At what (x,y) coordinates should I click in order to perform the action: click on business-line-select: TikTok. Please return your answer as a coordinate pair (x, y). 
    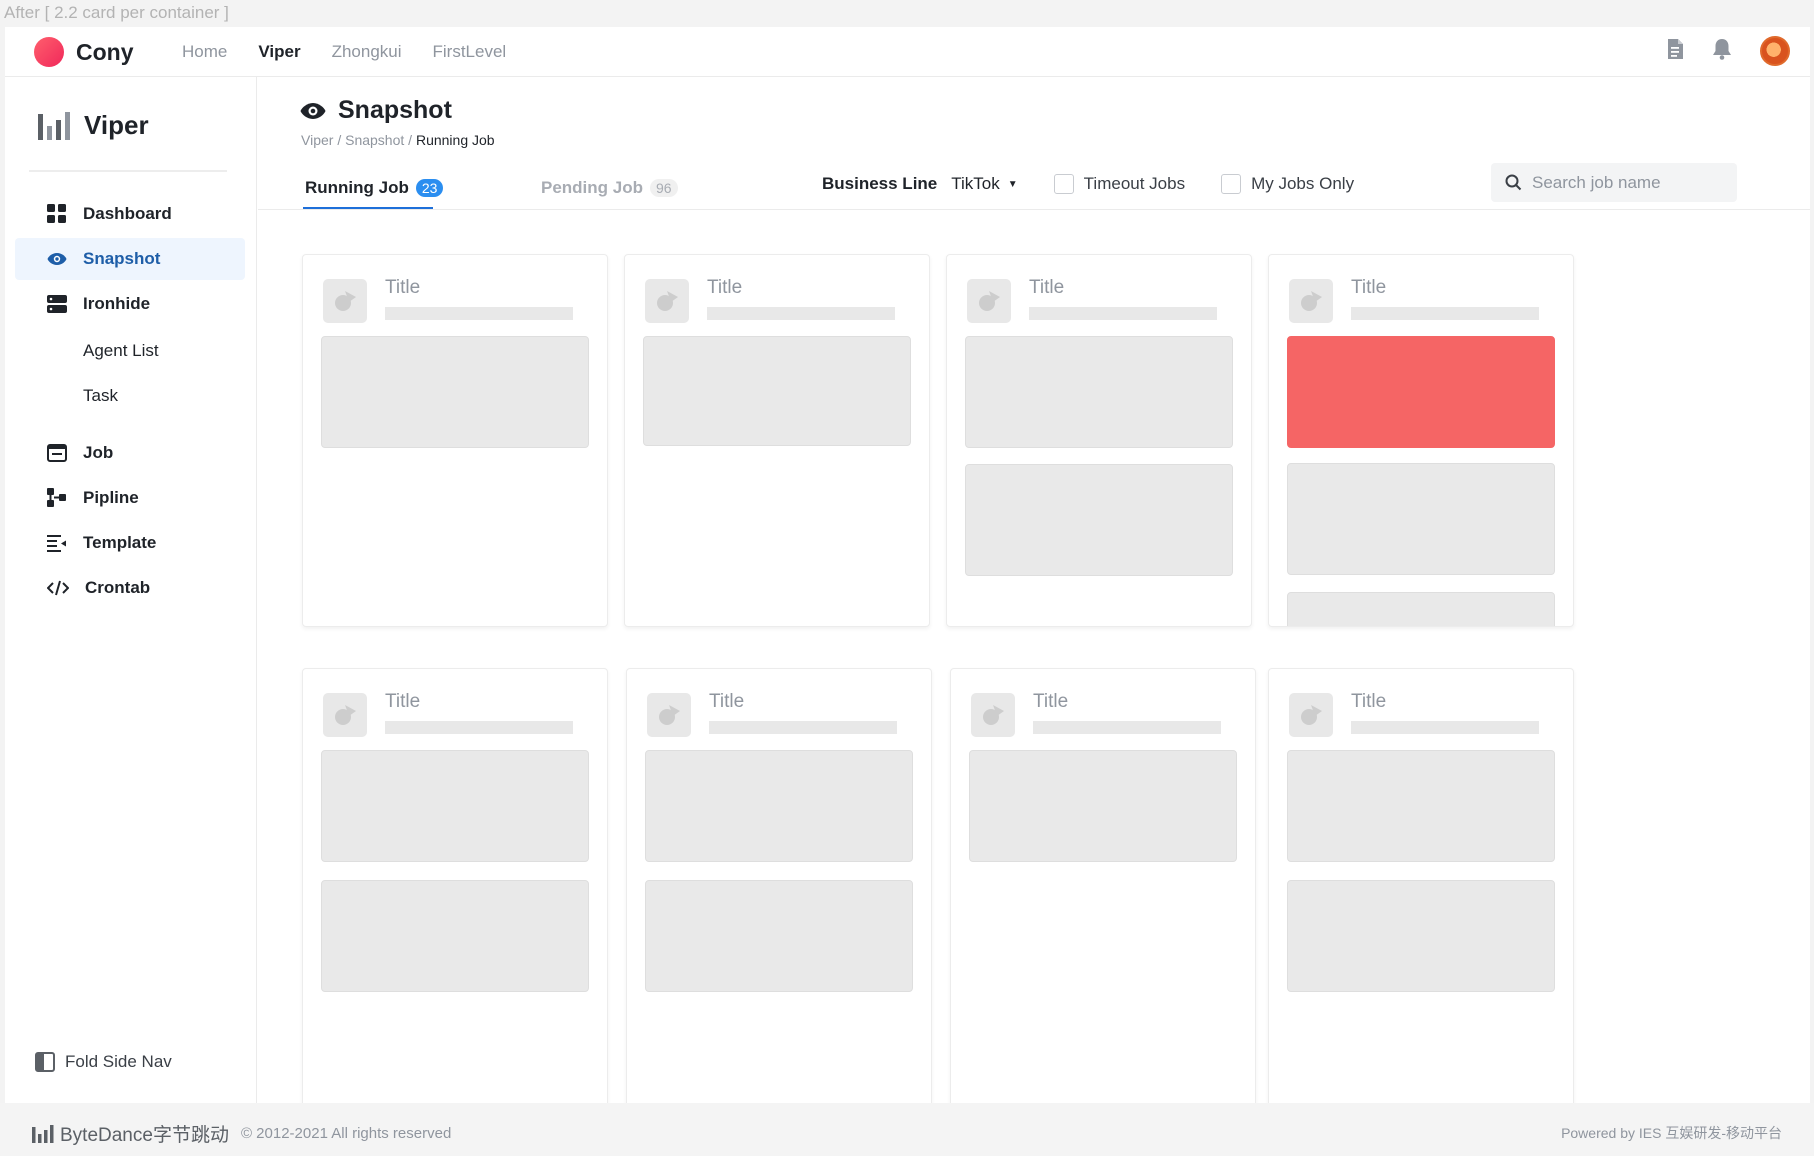
    Looking at the image, I should click on (975, 184).